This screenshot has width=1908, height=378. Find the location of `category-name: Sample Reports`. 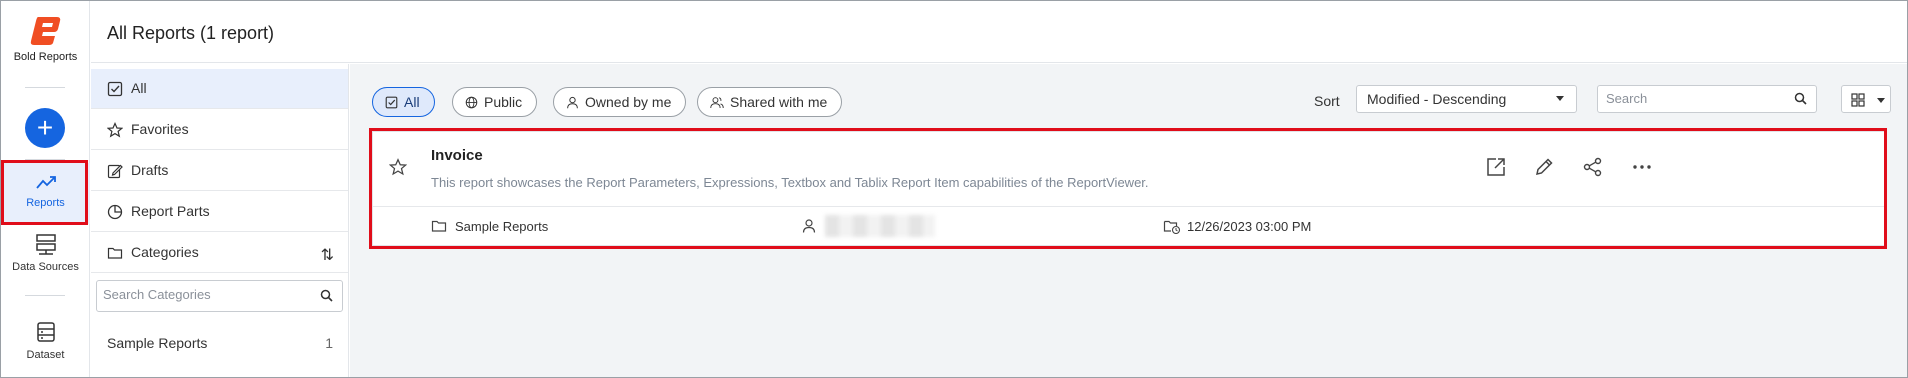

category-name: Sample Reports is located at coordinates (157, 343).